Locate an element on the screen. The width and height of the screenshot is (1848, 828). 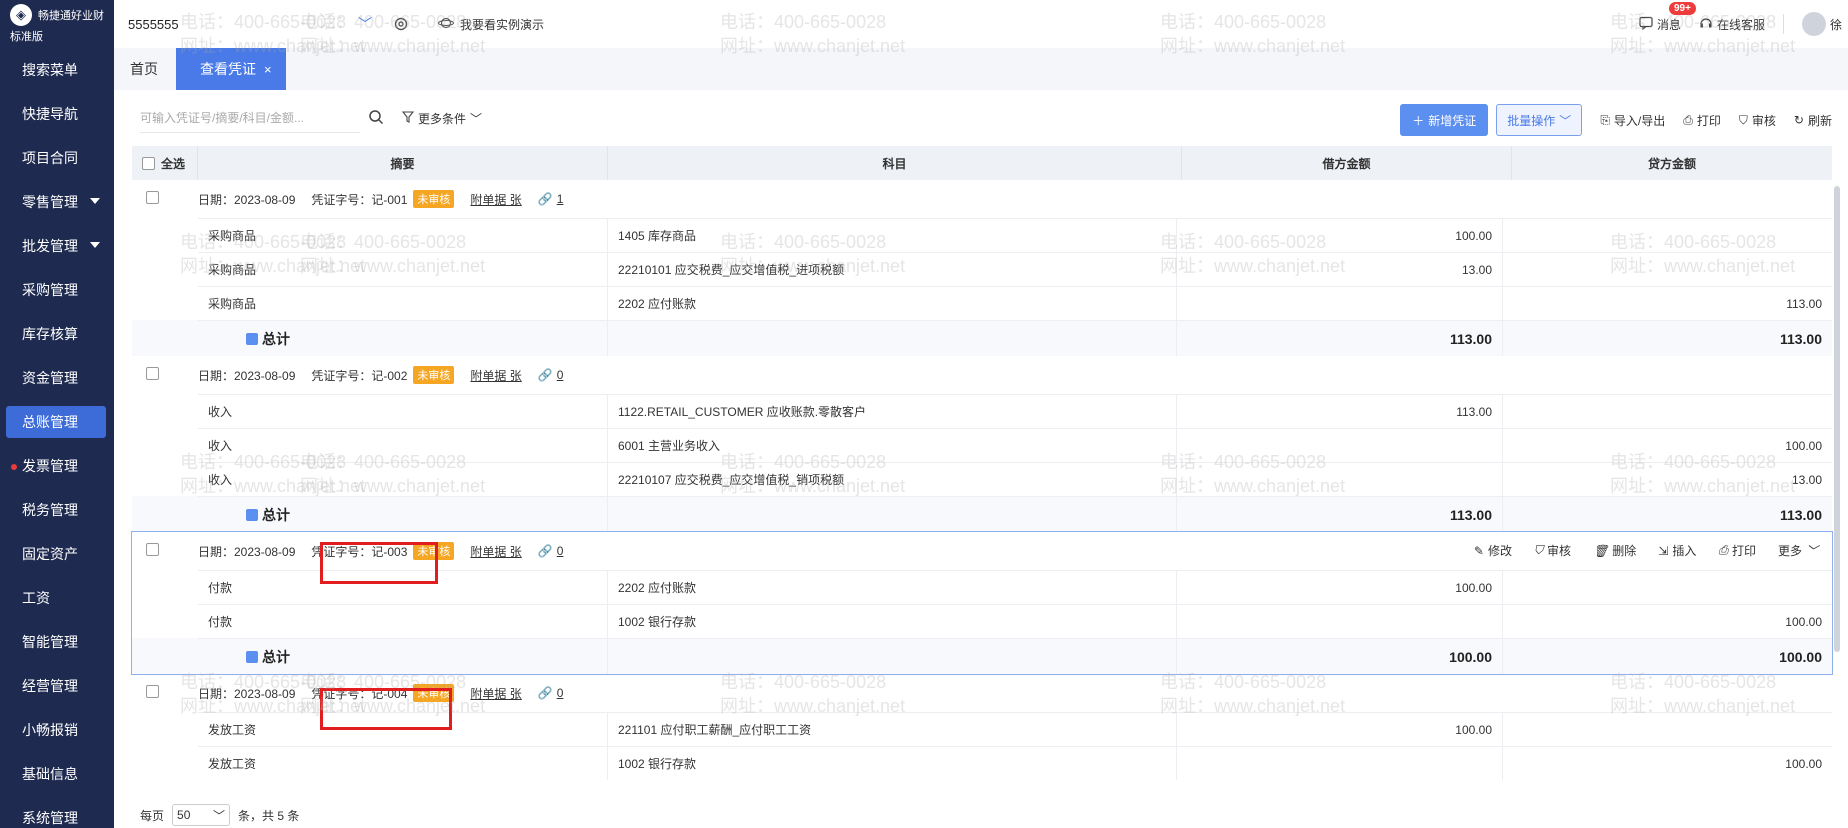
related-docs-link: 🔗 1 is located at coordinates (551, 199).